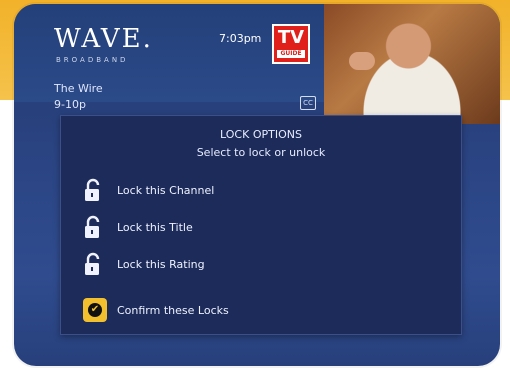 This screenshot has width=510, height=370. Describe the element at coordinates (78, 88) in the screenshot. I see `program-title: The Wire` at that location.